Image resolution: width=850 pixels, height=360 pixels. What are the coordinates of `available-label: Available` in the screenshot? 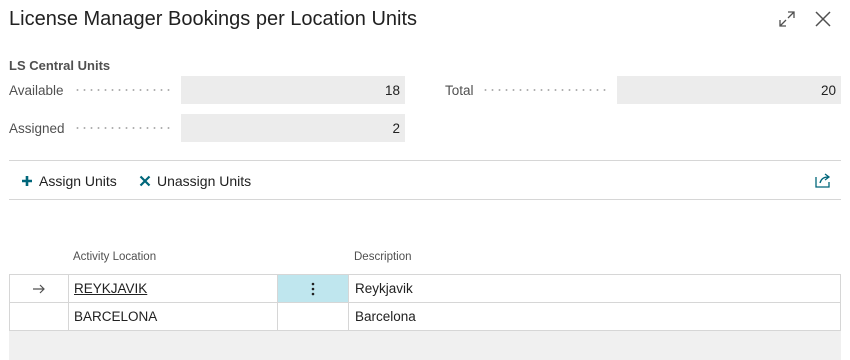 It's located at (36, 90).